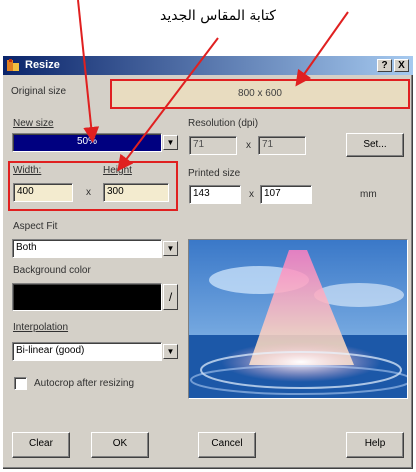 This screenshot has height=472, width=416. I want to click on background-color-swatch, so click(87, 297).